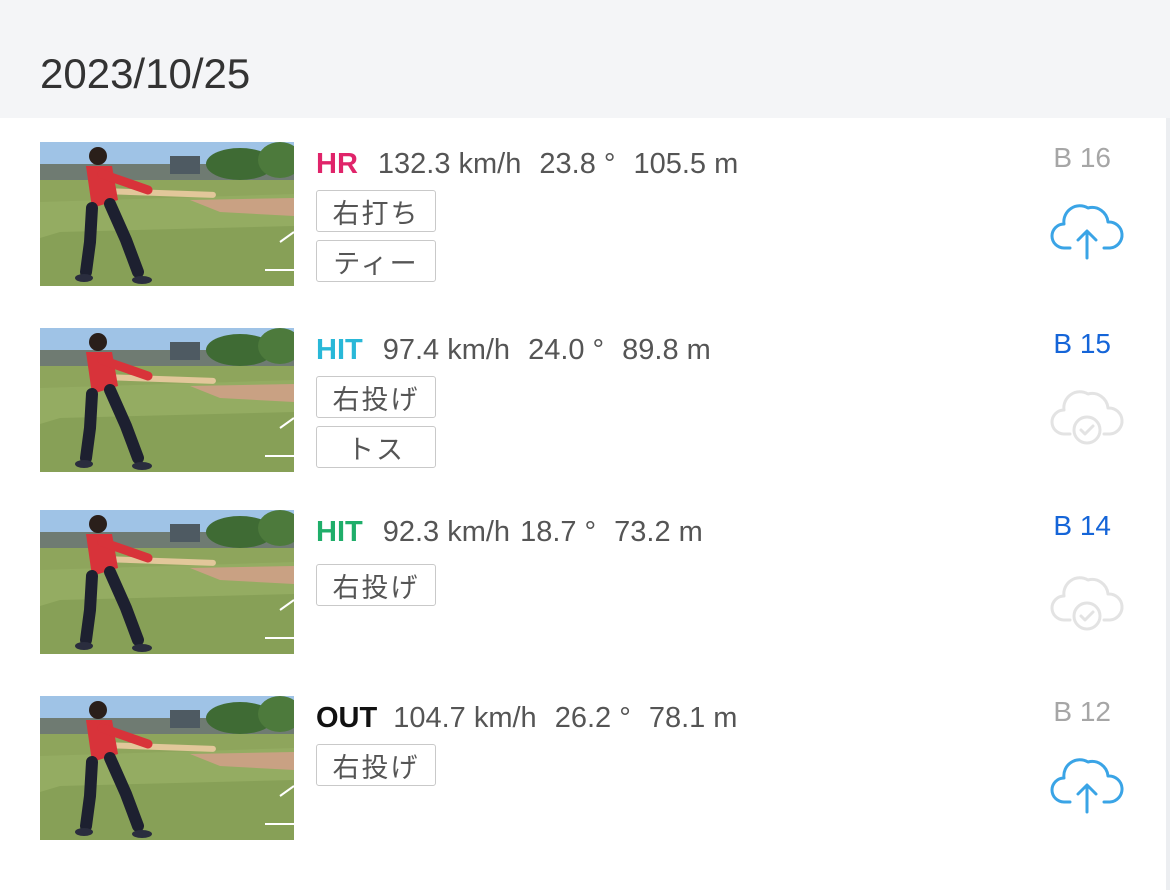  I want to click on tag-practice-type: ティー, so click(376, 261).